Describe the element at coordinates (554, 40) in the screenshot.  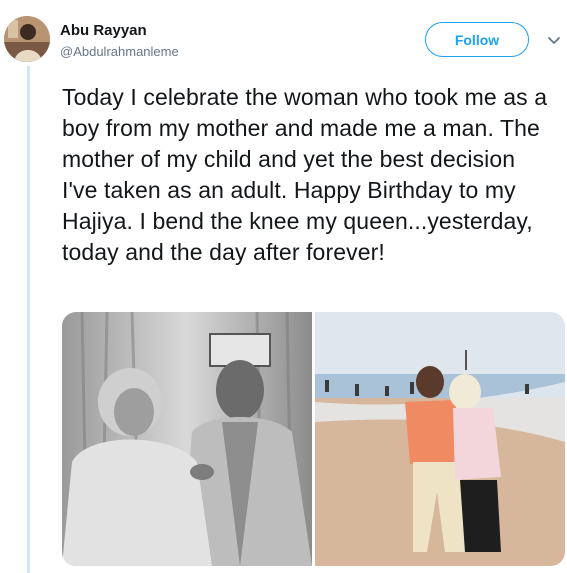
I see `chevron-down-icon` at that location.